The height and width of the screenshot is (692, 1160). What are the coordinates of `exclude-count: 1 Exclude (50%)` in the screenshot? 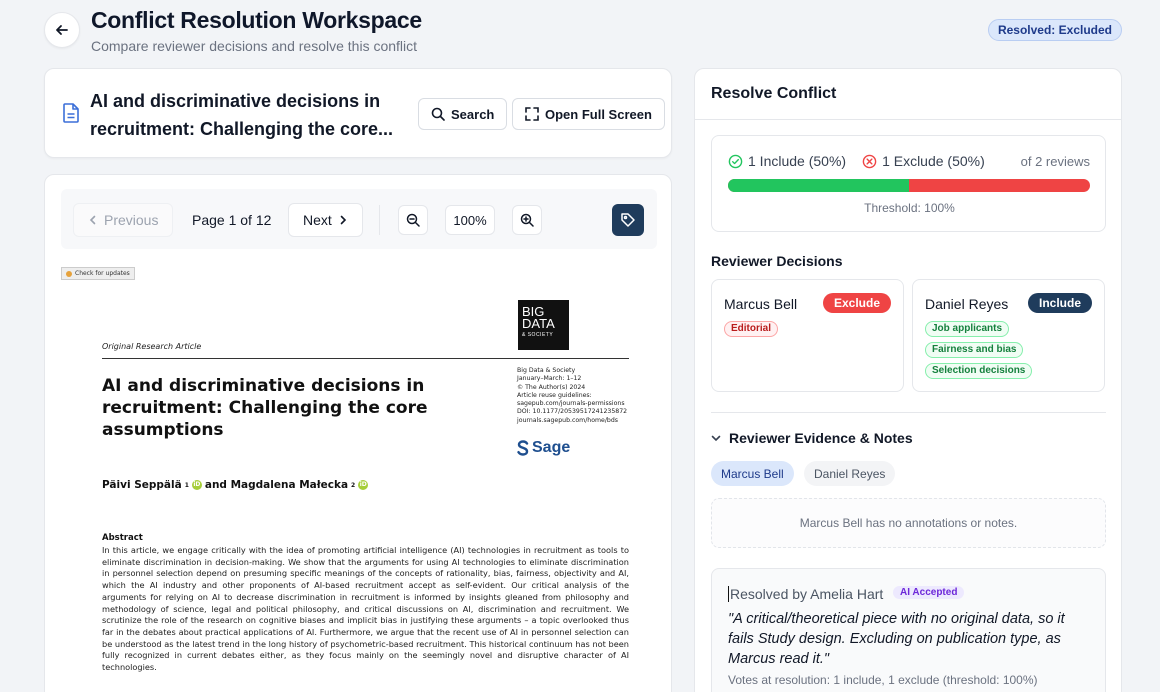 It's located at (923, 161).